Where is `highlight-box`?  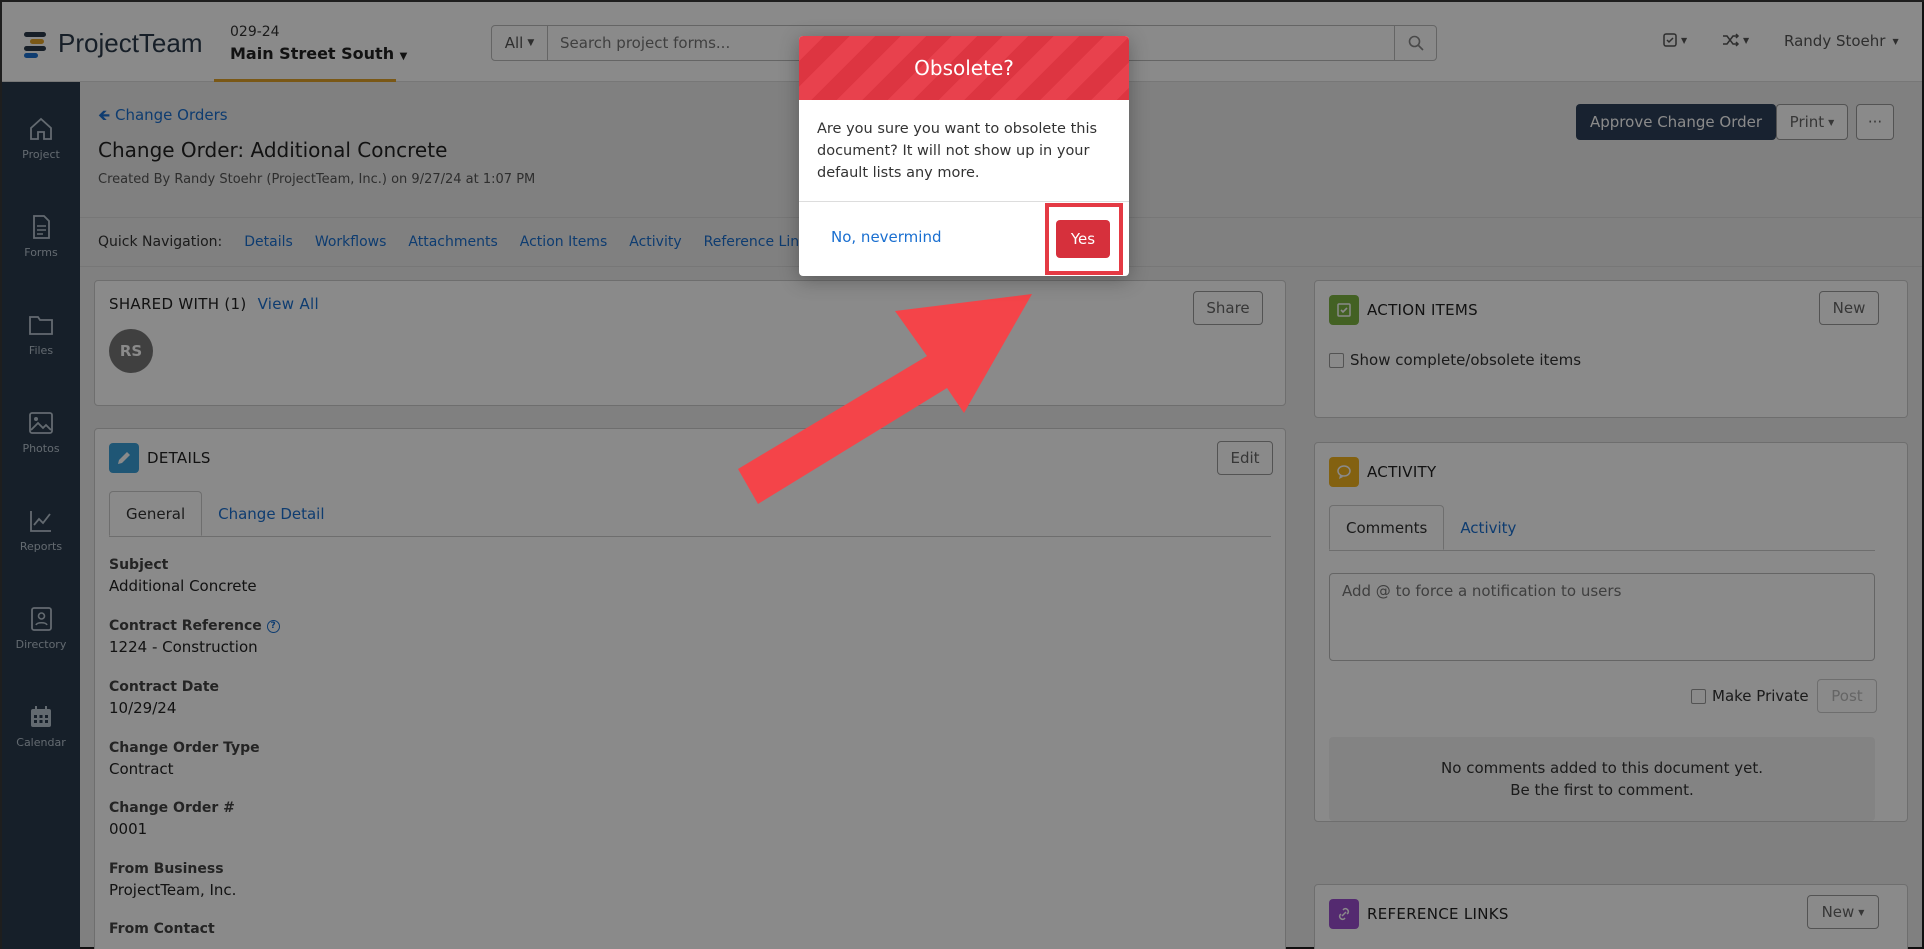 highlight-box is located at coordinates (1084, 239).